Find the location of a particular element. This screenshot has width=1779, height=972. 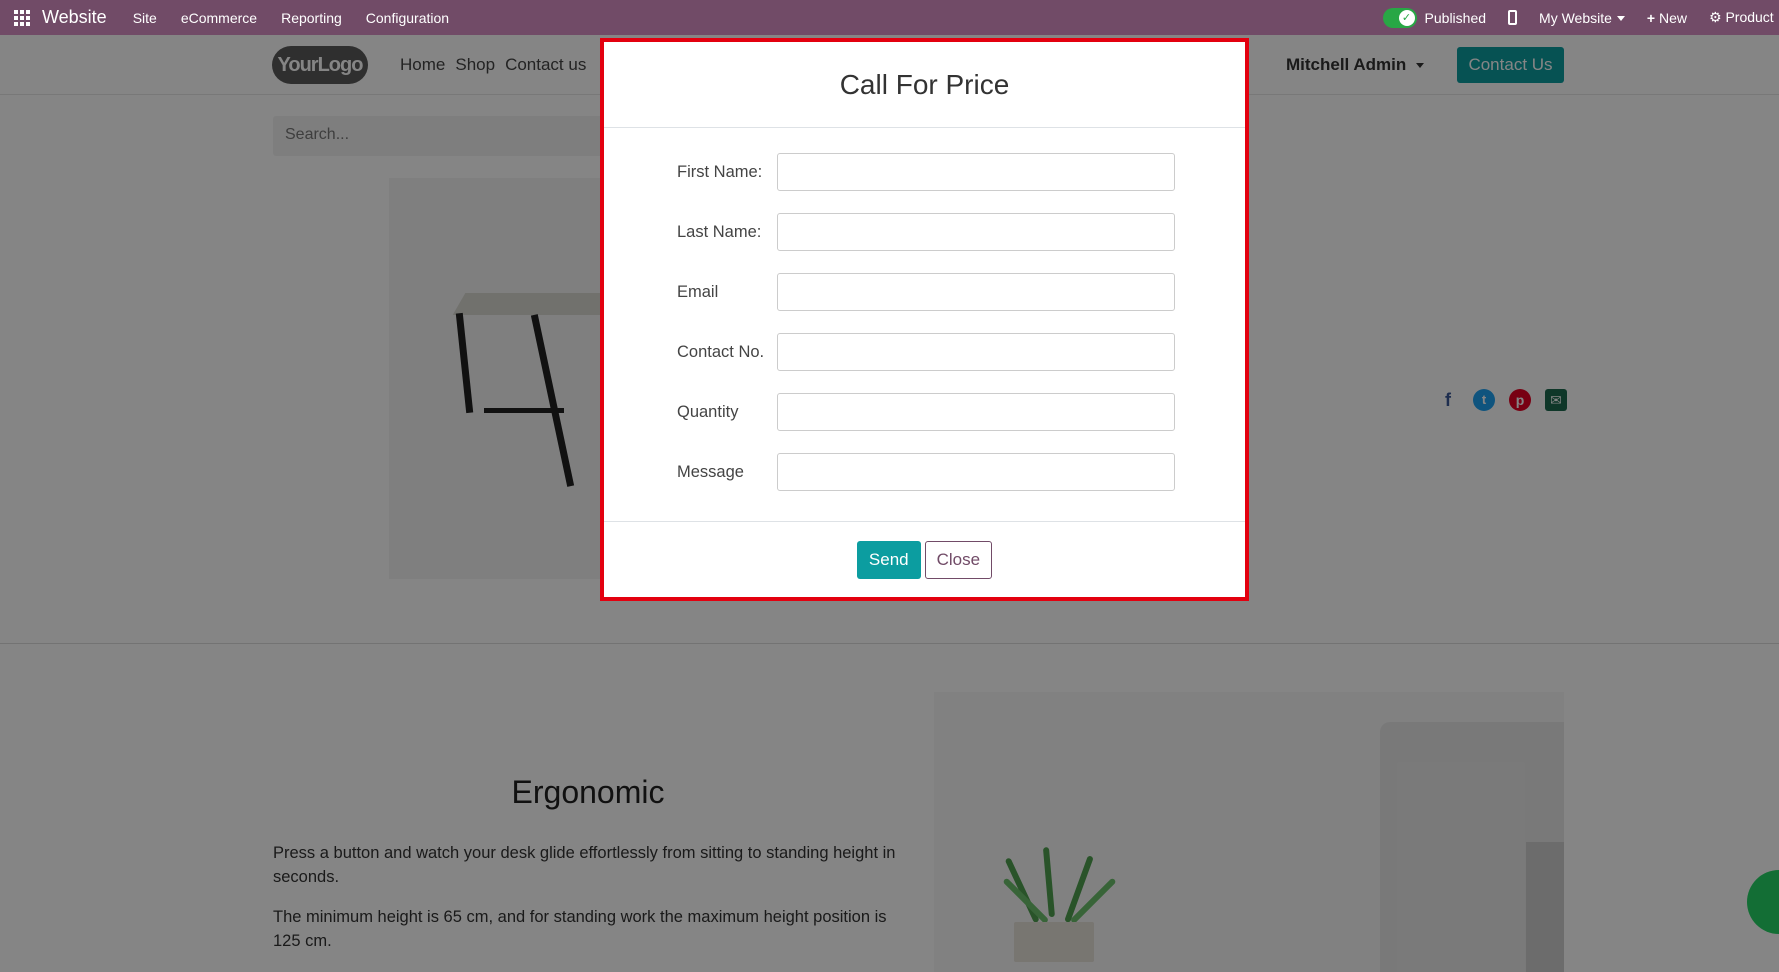

message-label: Message is located at coordinates (710, 471).